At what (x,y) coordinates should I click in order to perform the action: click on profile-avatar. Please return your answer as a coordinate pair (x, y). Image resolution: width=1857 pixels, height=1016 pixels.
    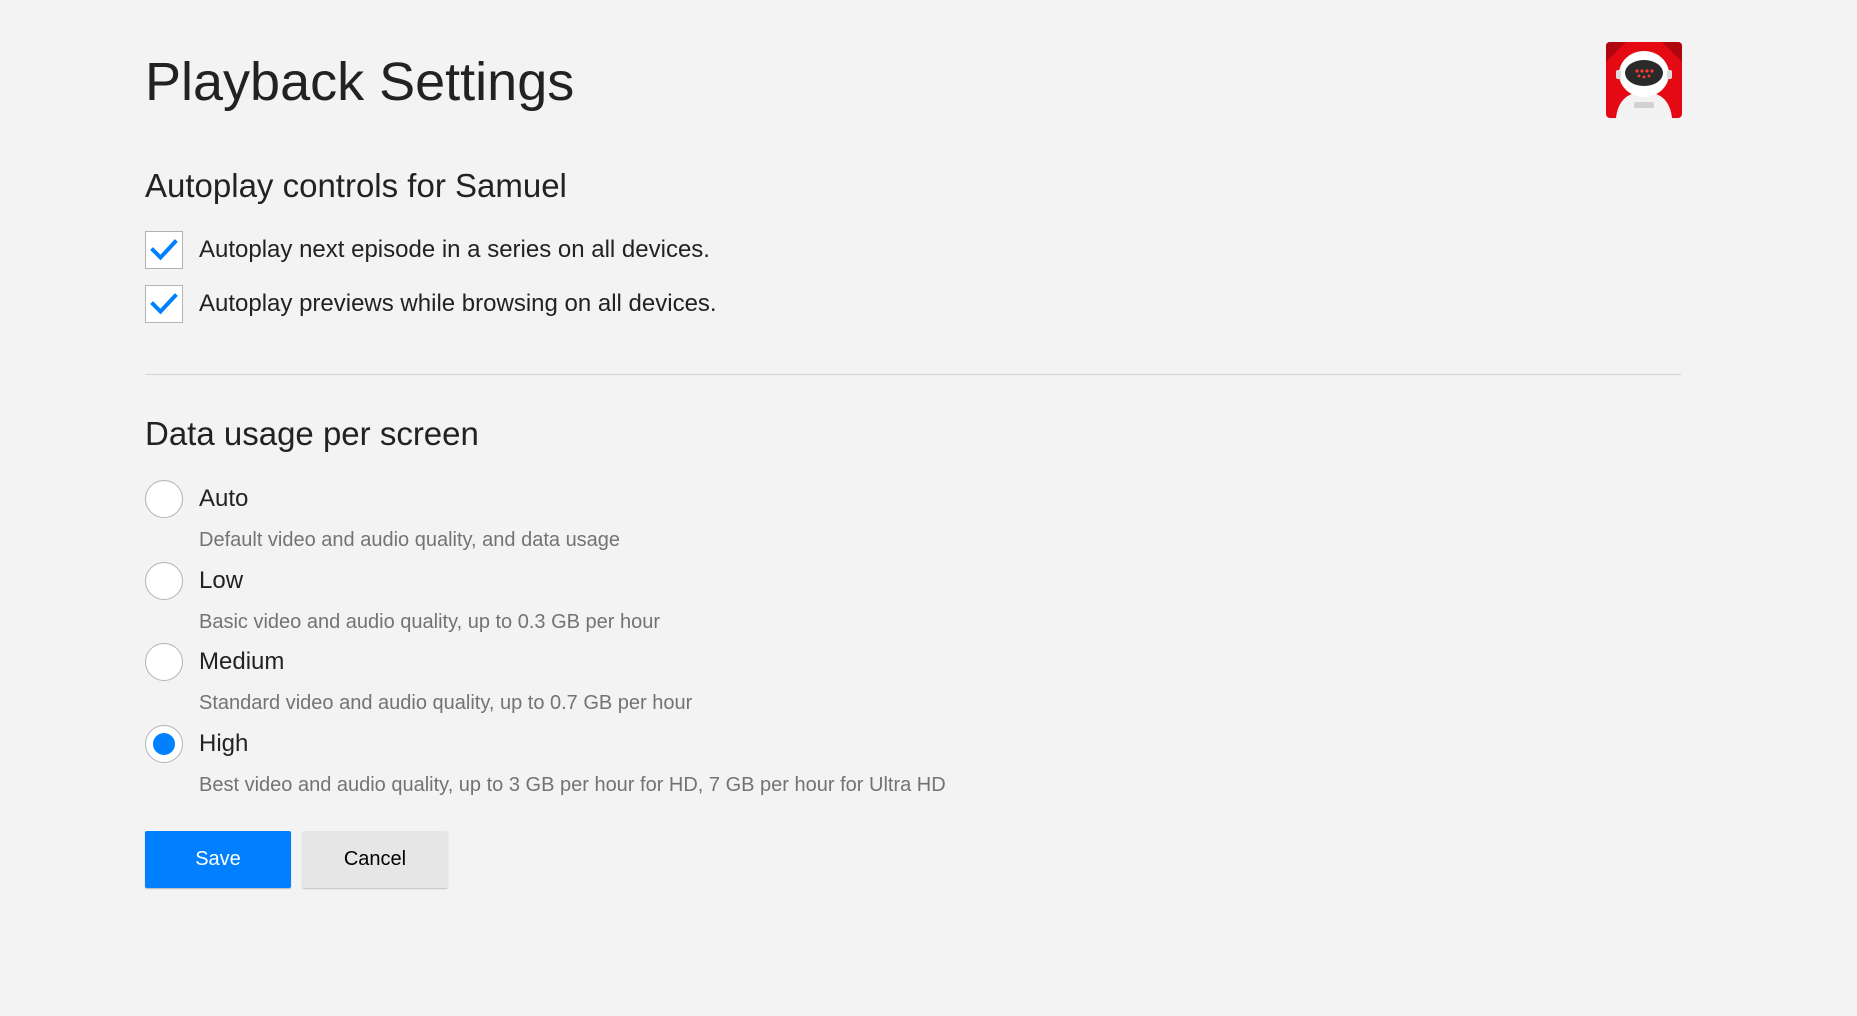
    Looking at the image, I should click on (1644, 80).